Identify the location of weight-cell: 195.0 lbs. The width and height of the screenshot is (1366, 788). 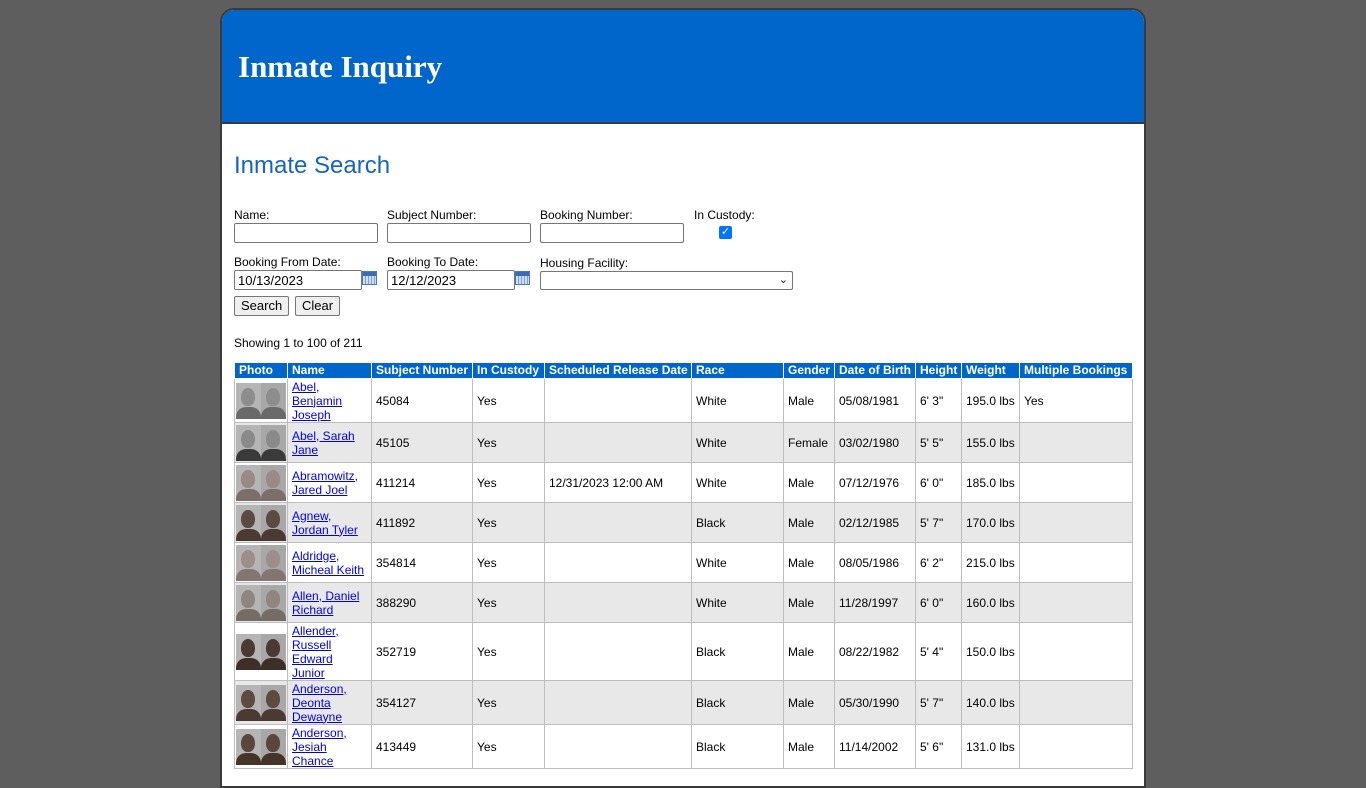
(990, 400).